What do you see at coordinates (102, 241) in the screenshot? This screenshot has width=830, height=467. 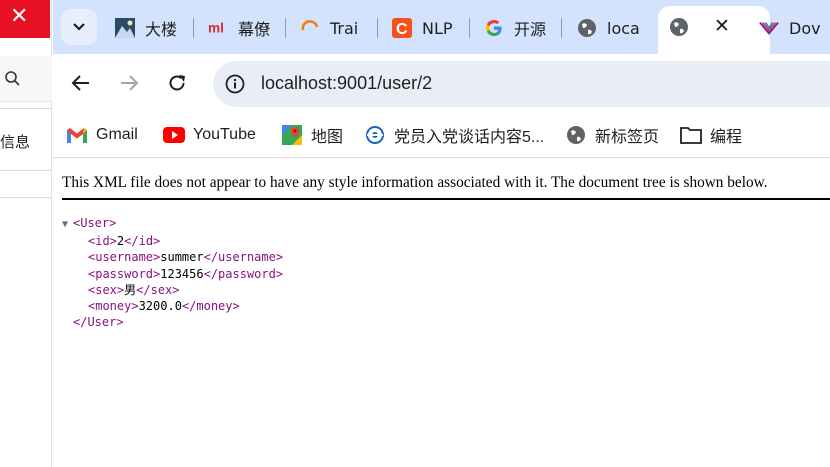 I see `xml-tag: <id>` at bounding box center [102, 241].